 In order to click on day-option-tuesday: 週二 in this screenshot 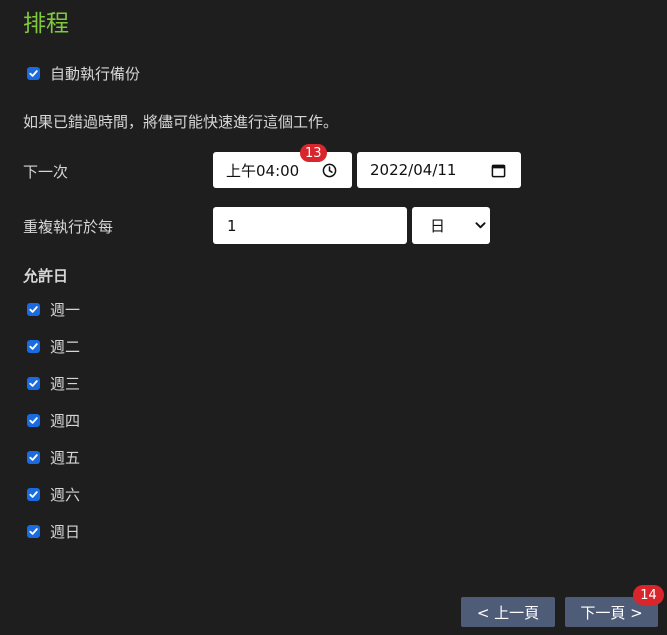, I will do `click(51, 346)`.